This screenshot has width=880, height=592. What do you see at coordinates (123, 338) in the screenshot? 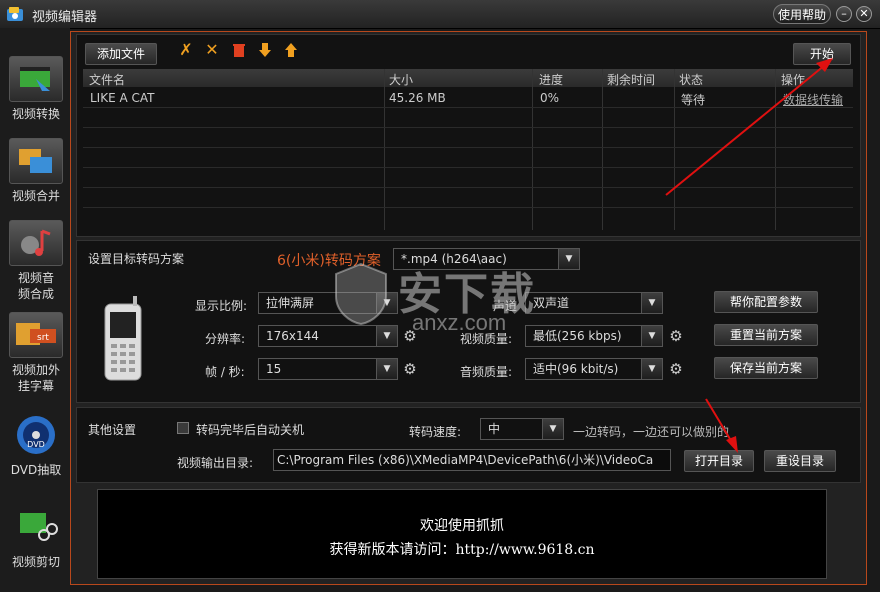
I see `phone-device-icon` at bounding box center [123, 338].